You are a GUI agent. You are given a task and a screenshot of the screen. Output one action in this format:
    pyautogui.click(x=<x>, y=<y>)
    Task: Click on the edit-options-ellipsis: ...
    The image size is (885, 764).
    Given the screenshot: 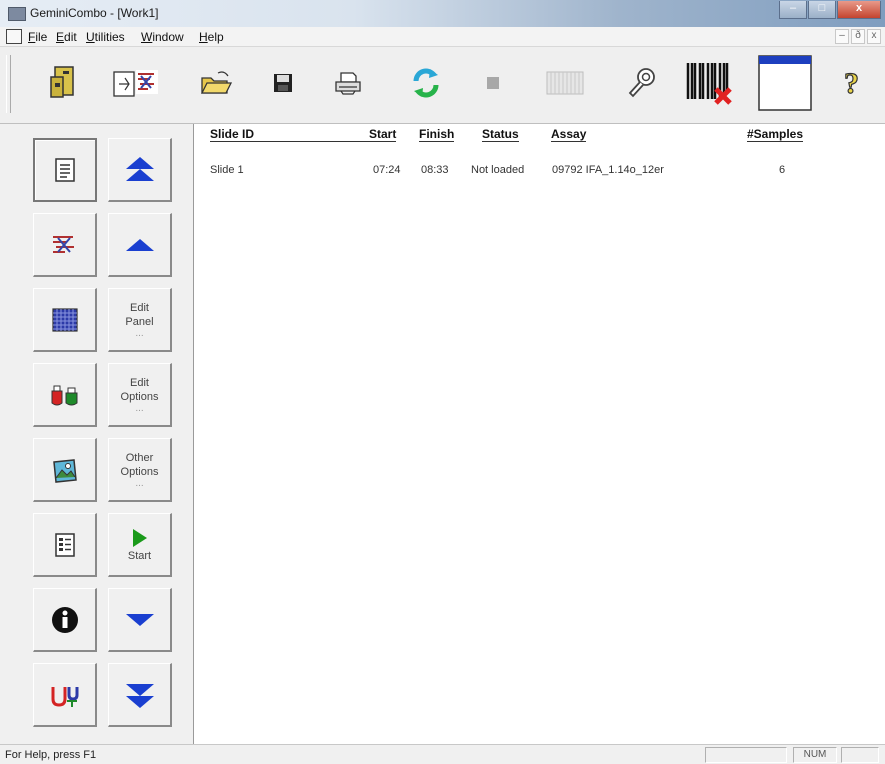 What is the action you would take?
    pyautogui.click(x=139, y=408)
    